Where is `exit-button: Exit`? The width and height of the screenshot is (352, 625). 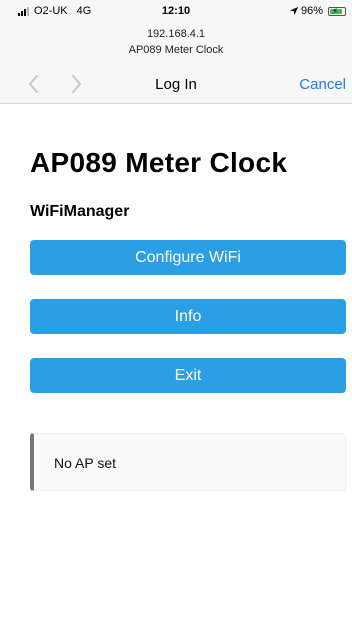 exit-button: Exit is located at coordinates (188, 375).